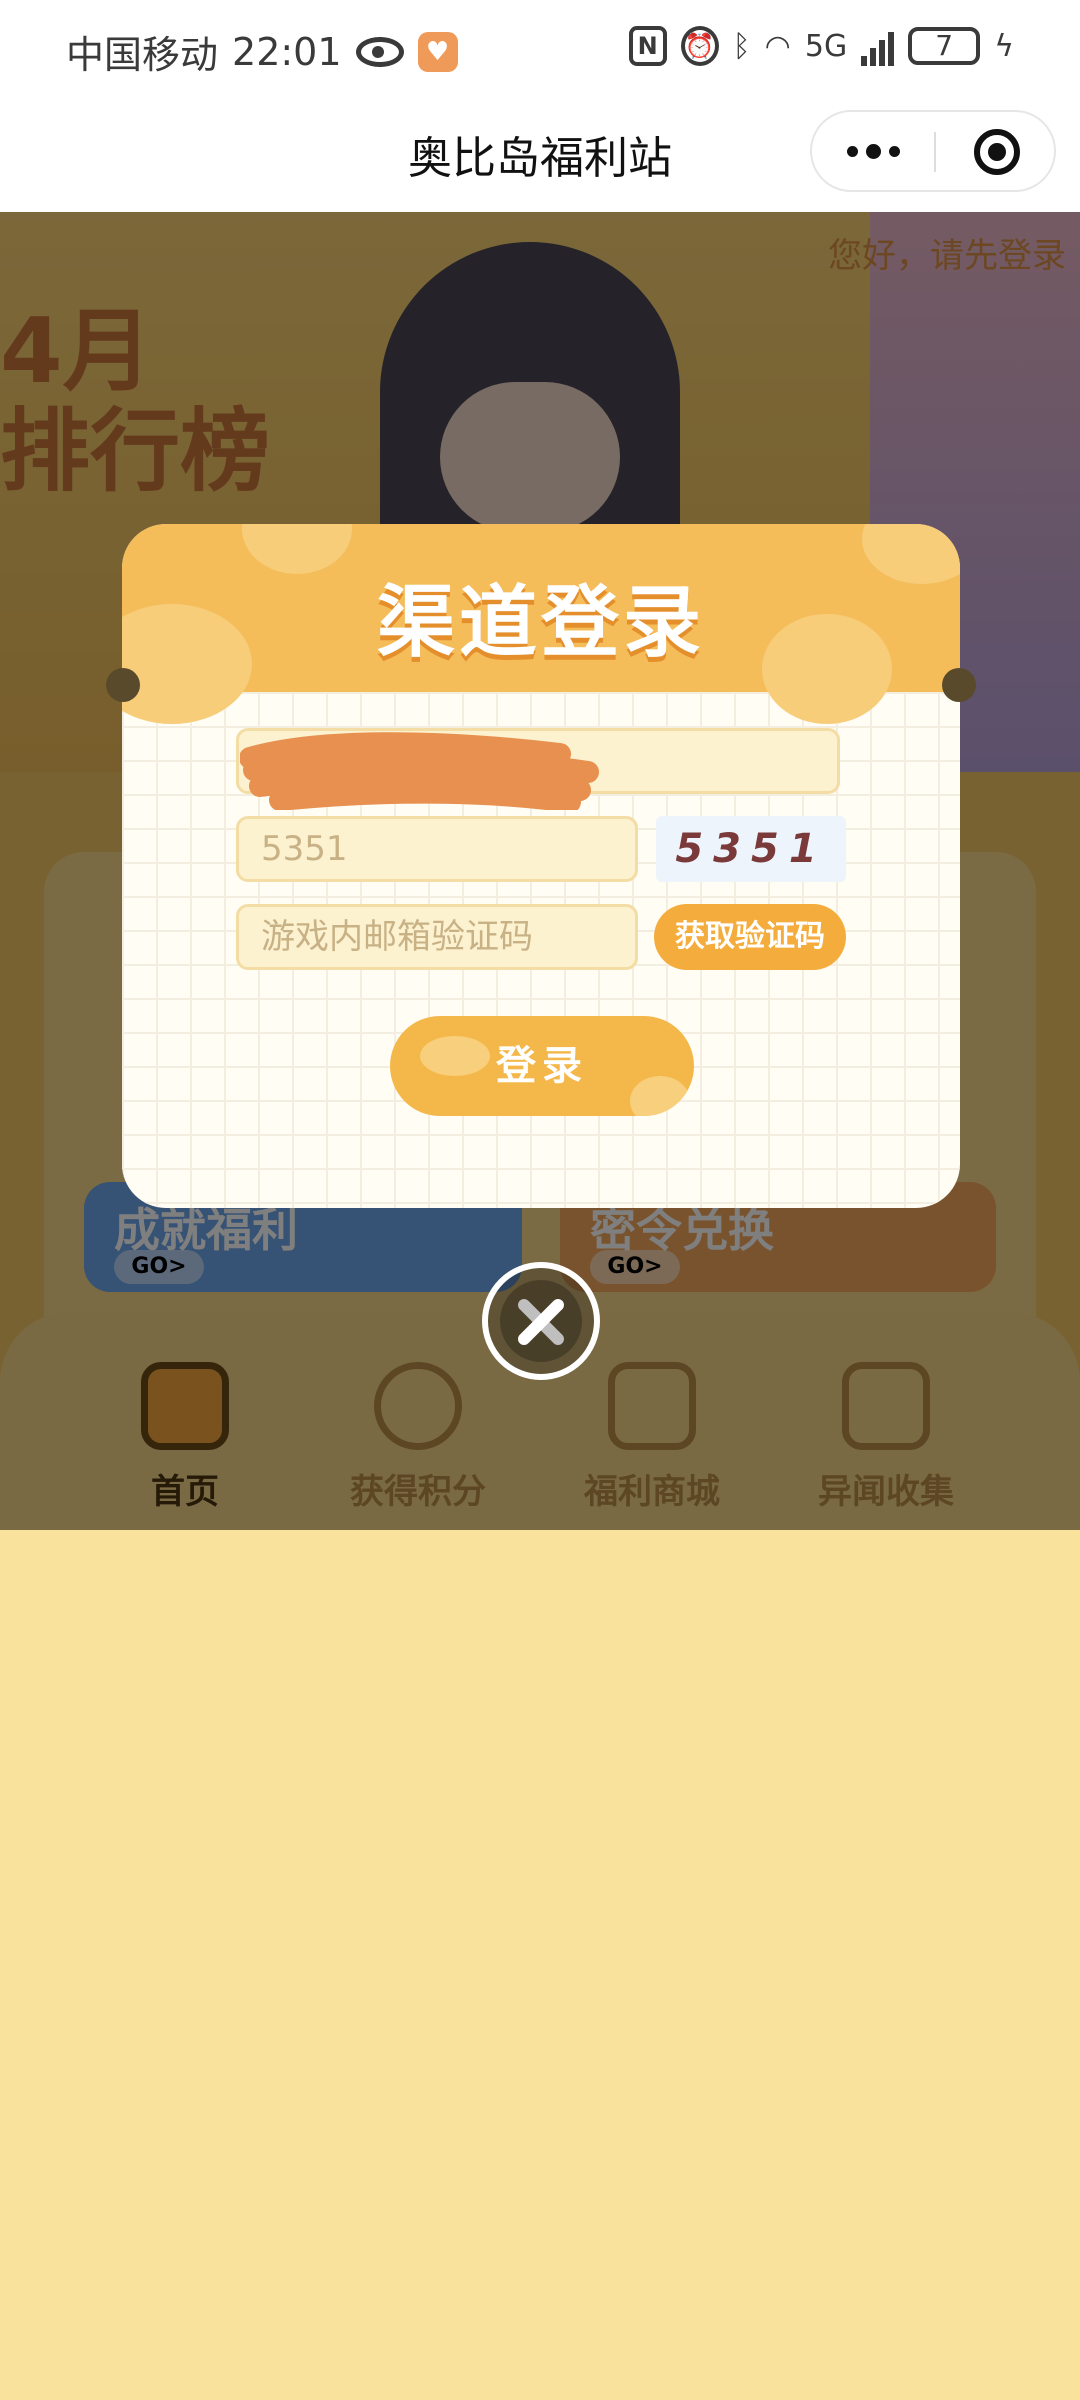 The height and width of the screenshot is (2400, 1080). I want to click on modal-notch-left, so click(123, 685).